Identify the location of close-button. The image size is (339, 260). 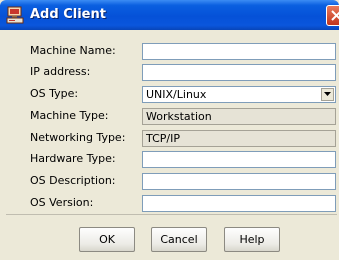
(332, 15).